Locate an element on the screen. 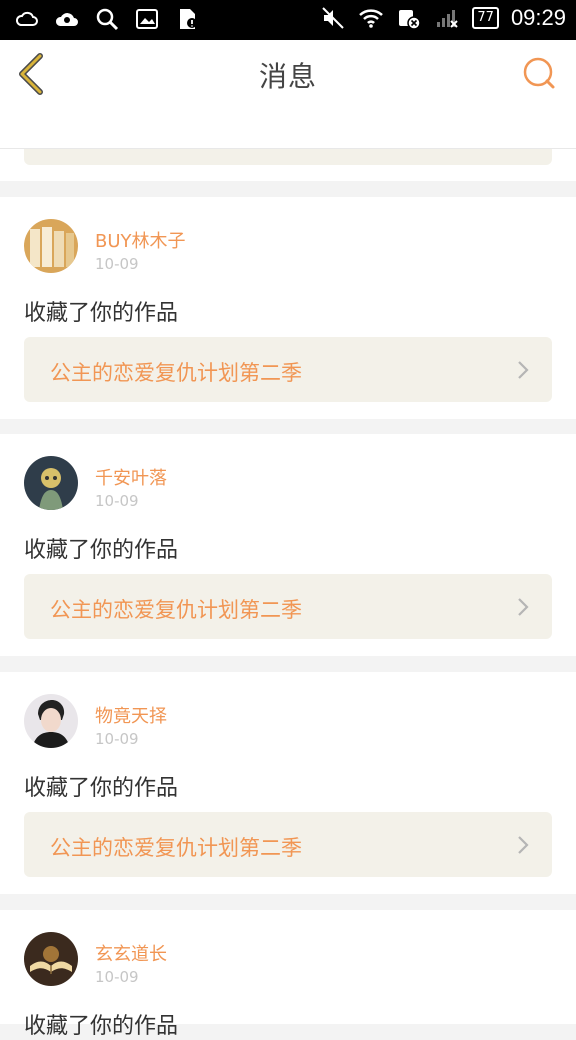 Image resolution: width=576 pixels, height=1040 pixels. battery-indicator: 77 is located at coordinates (485, 18).